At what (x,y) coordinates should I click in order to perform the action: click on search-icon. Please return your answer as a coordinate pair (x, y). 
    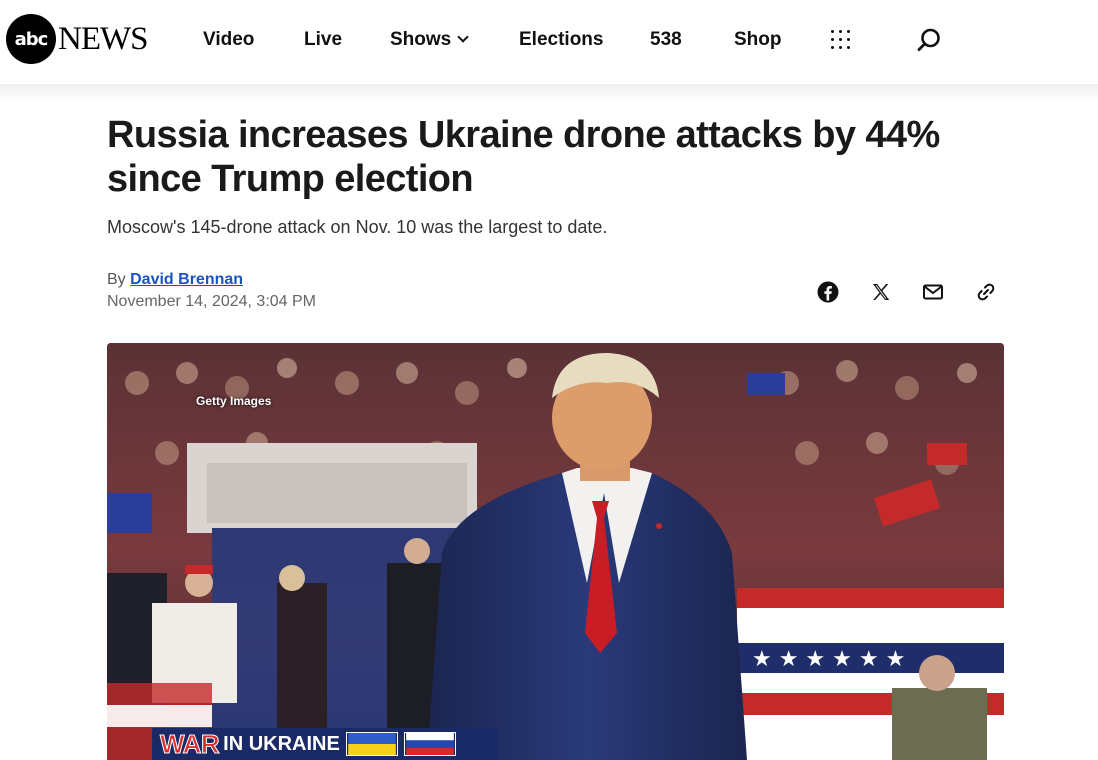
    Looking at the image, I should click on (929, 40).